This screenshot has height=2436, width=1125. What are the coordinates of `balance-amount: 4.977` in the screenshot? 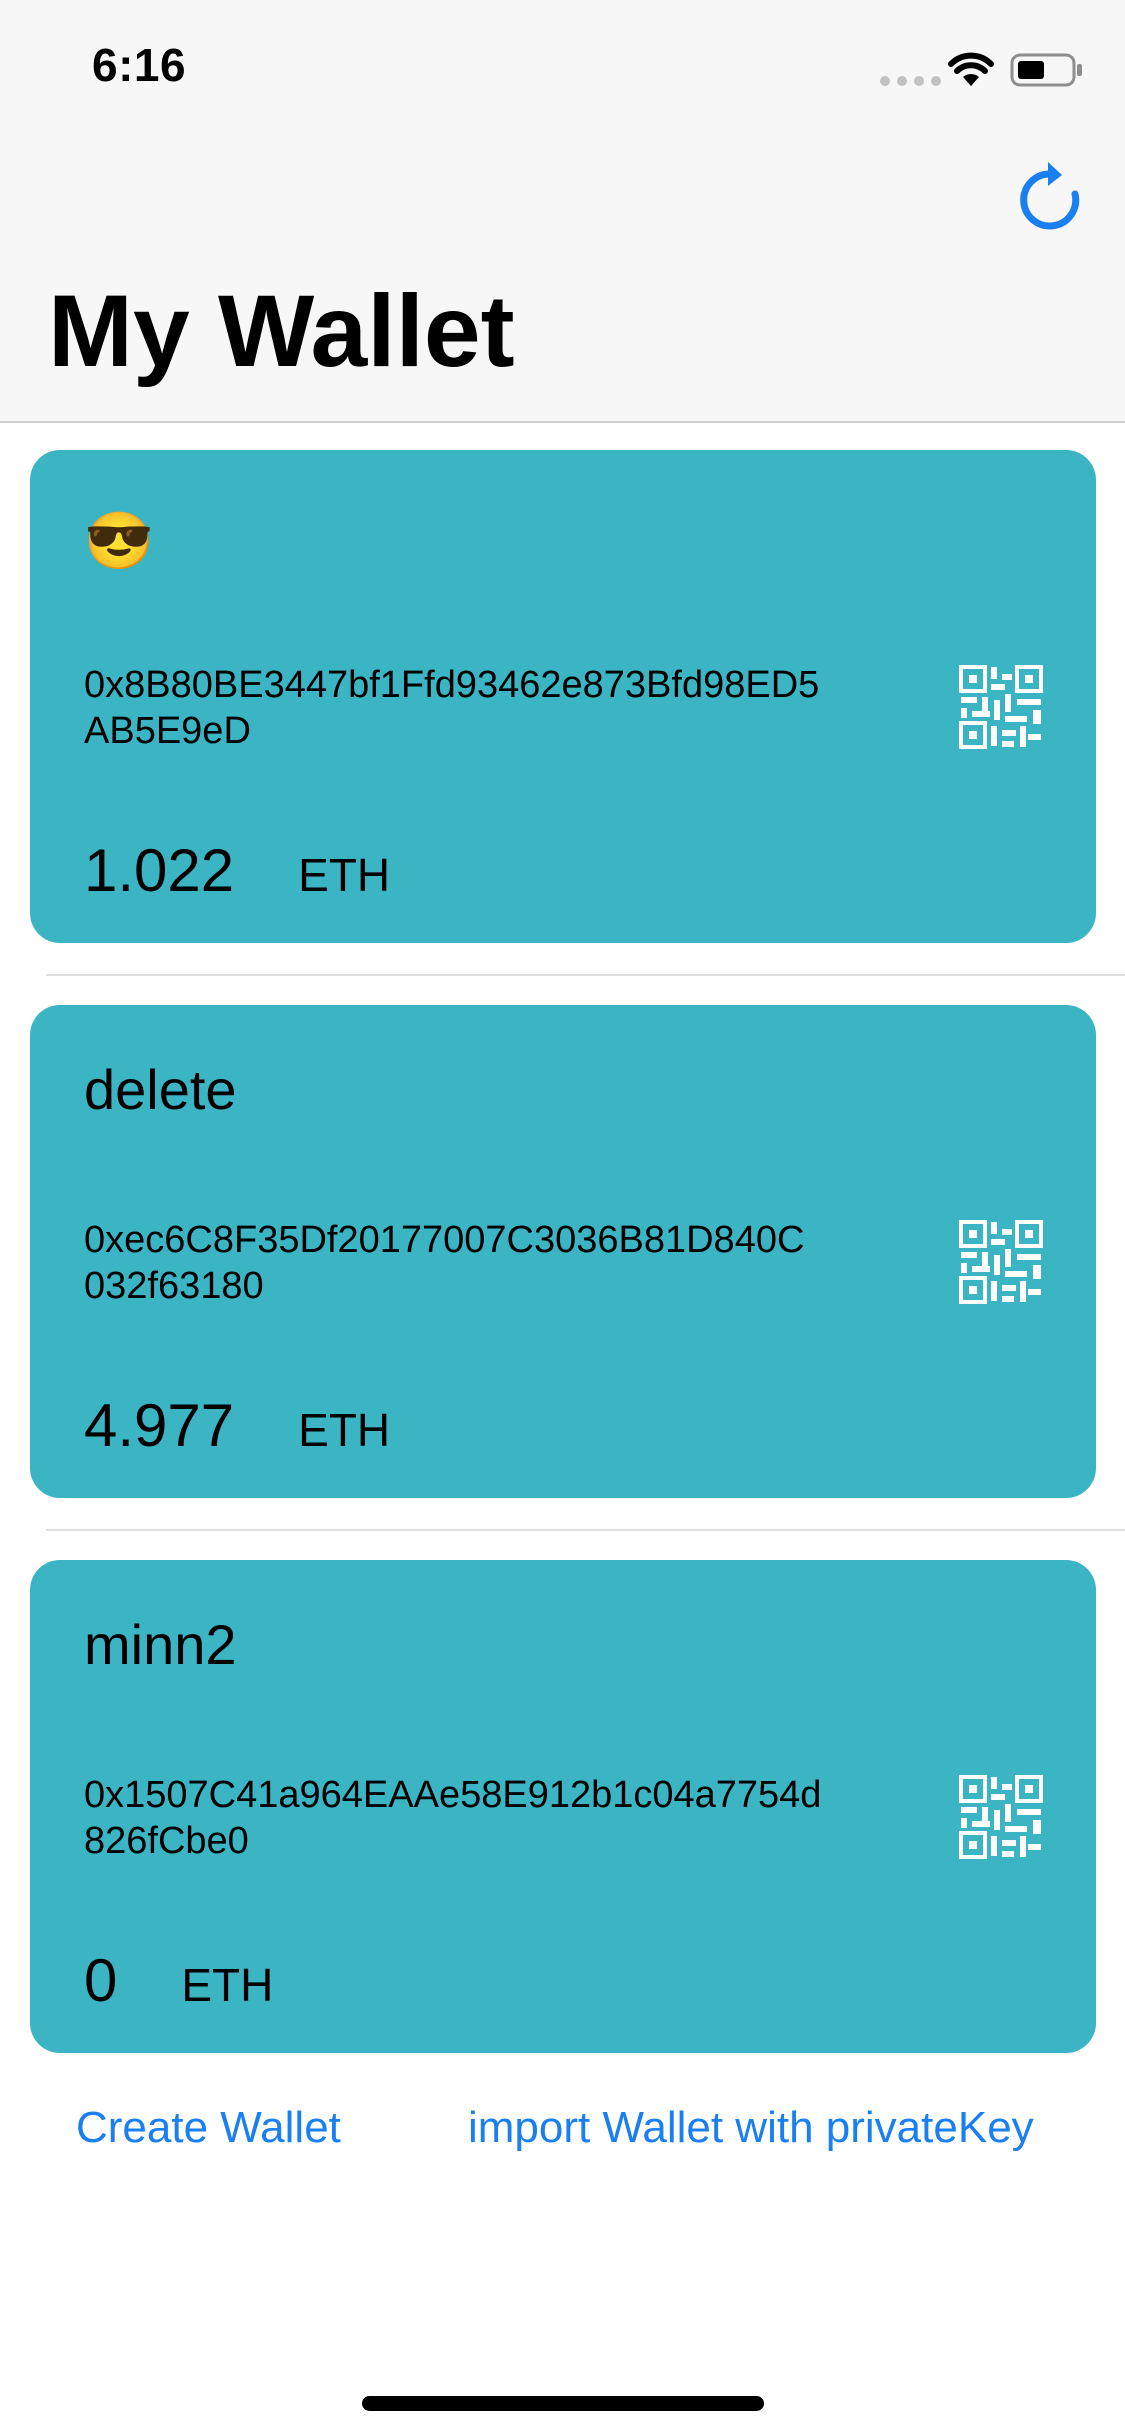 It's located at (159, 1425).